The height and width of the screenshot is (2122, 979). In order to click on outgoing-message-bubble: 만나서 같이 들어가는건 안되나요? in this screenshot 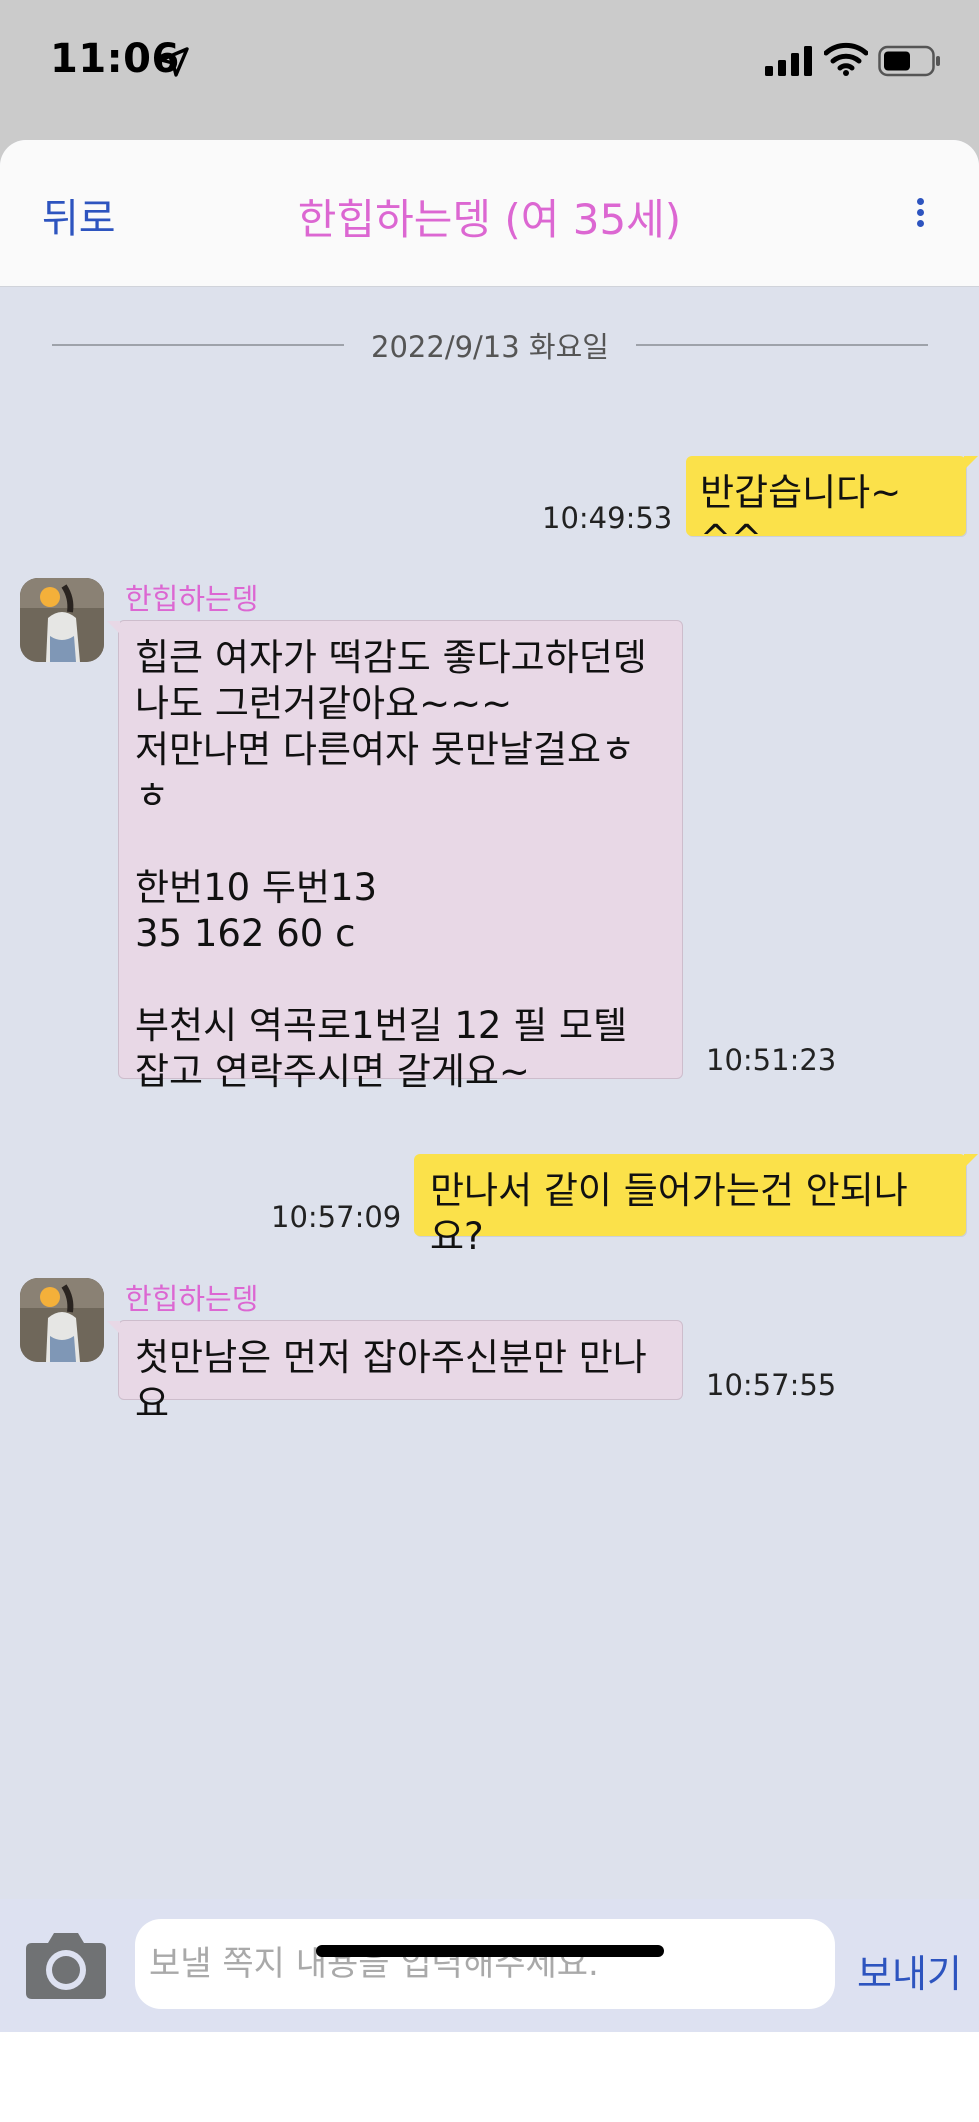, I will do `click(696, 1206)`.